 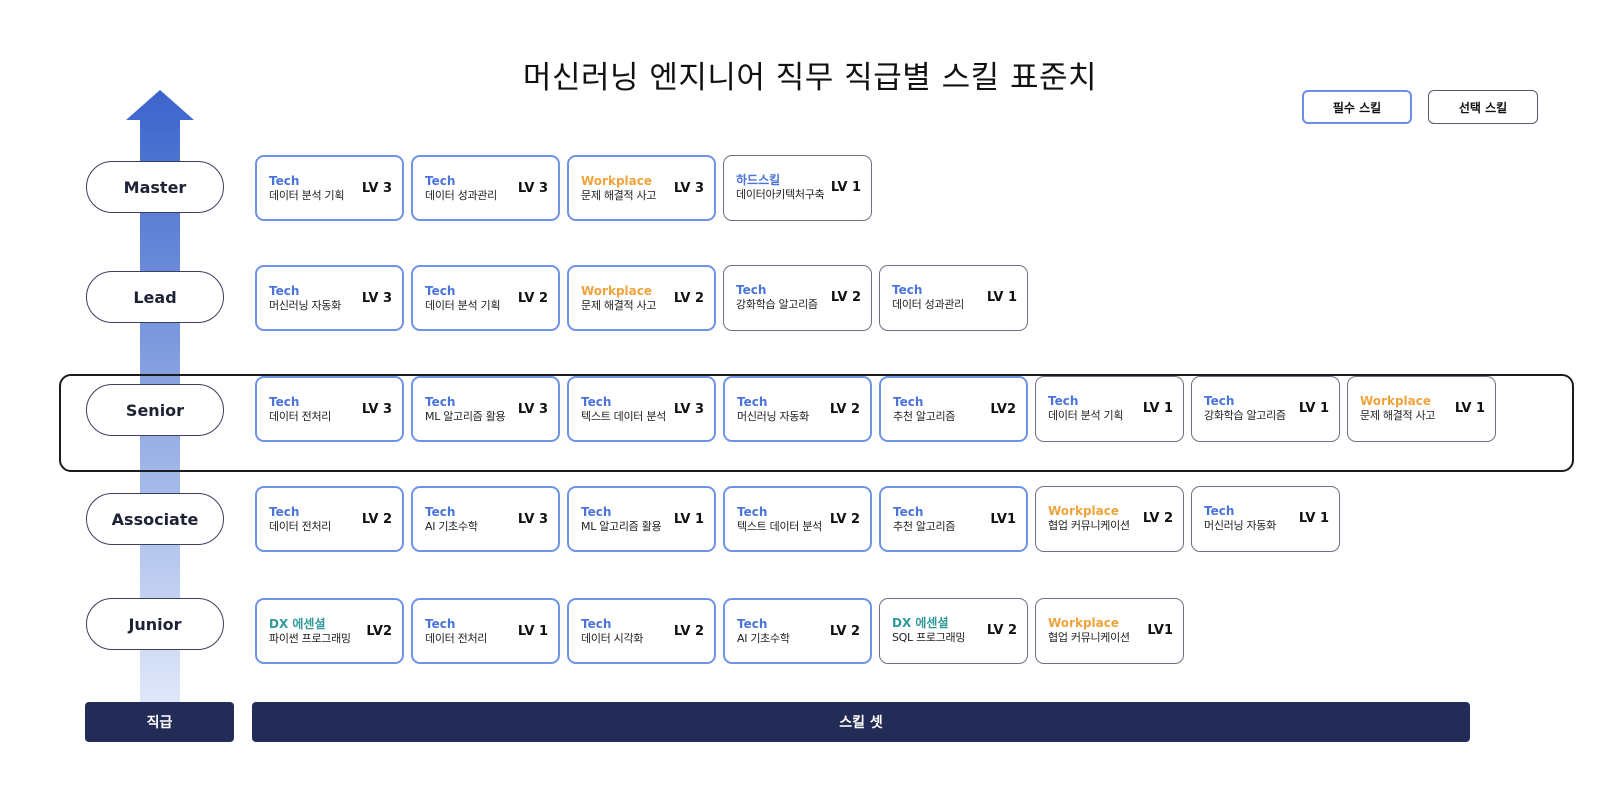 I want to click on skill-card: Tech 데이터 성과관리 LV 3, so click(x=485, y=188).